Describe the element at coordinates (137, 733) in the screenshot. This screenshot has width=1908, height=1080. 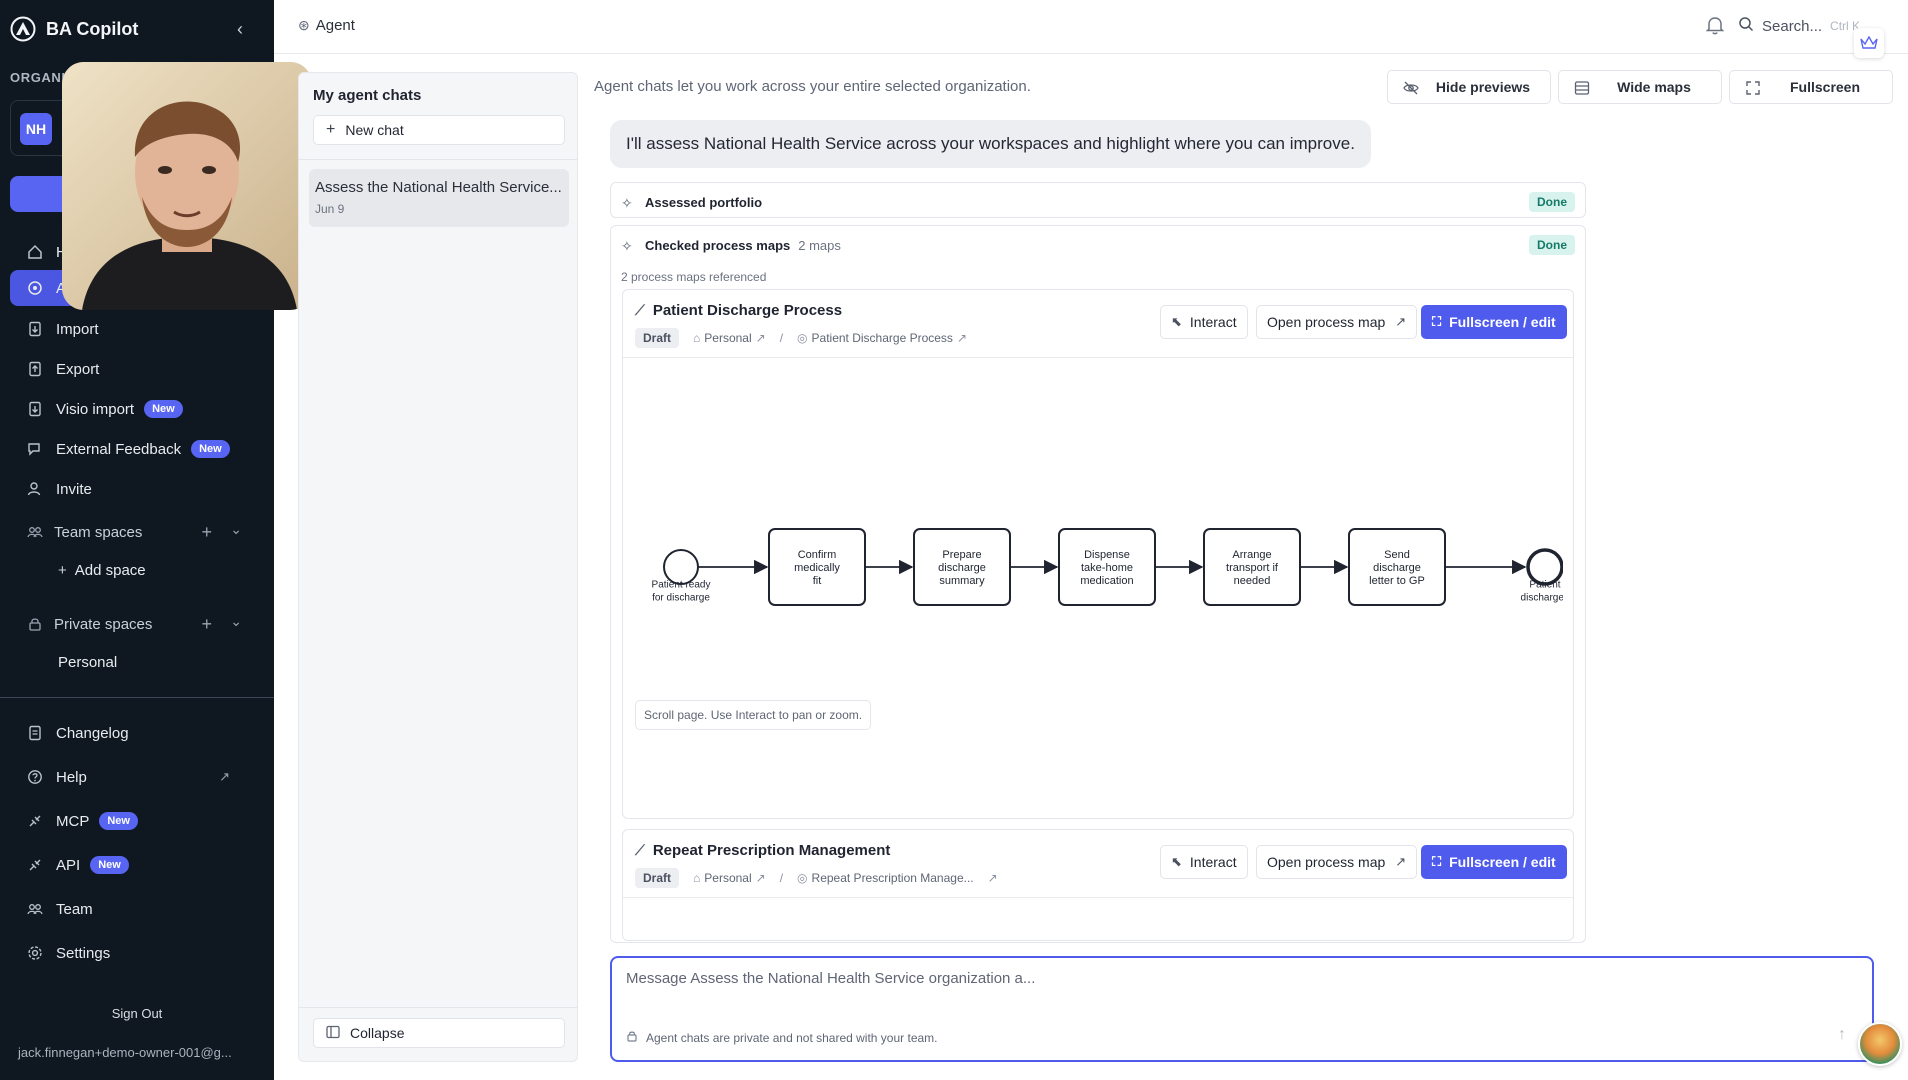
I see `sidebar-item-changelog: Changelog` at that location.